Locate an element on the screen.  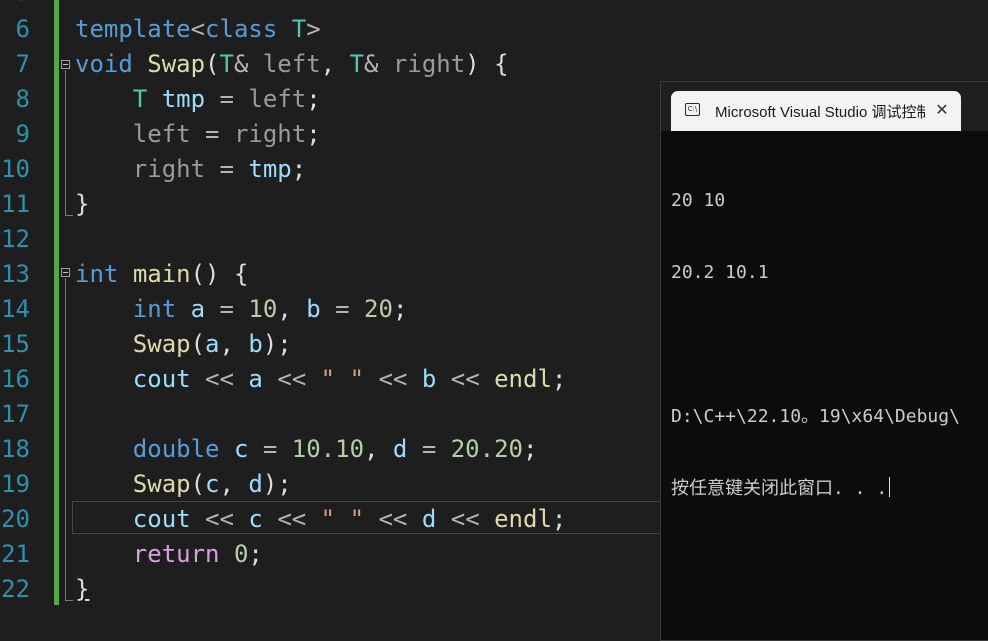
line-number: 6 is located at coordinates (22, 29).